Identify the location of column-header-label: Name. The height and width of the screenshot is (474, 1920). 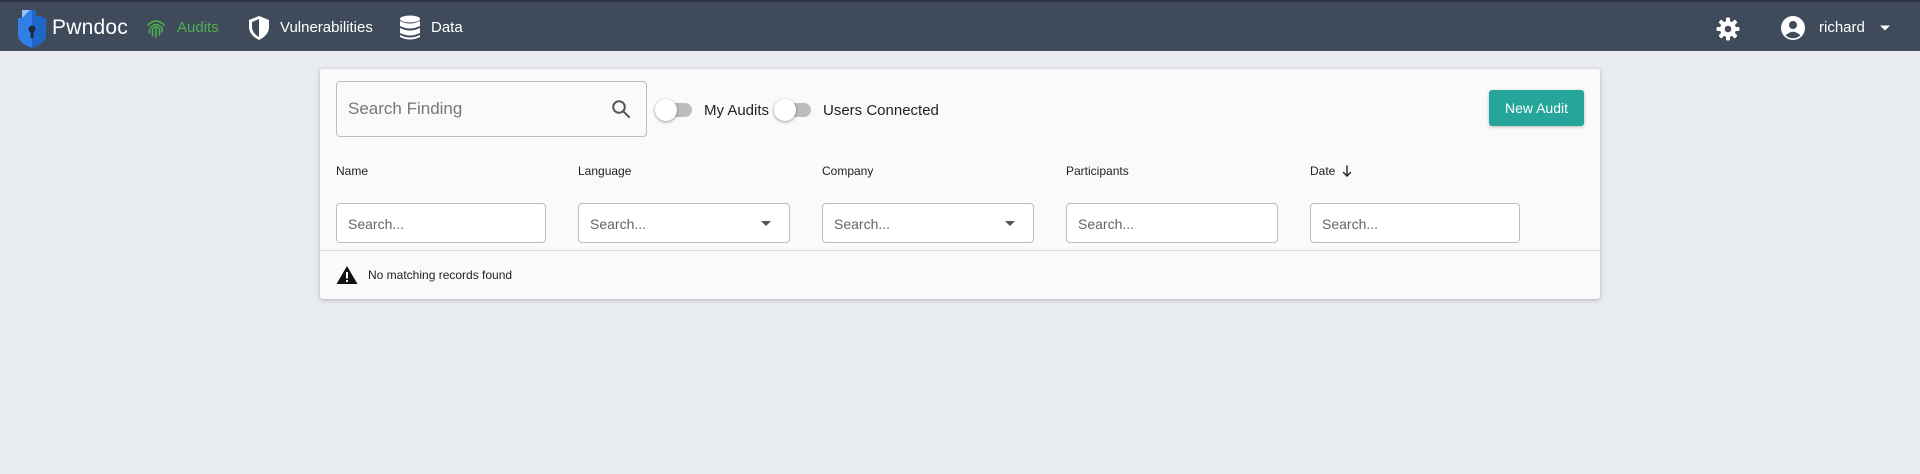
(352, 171).